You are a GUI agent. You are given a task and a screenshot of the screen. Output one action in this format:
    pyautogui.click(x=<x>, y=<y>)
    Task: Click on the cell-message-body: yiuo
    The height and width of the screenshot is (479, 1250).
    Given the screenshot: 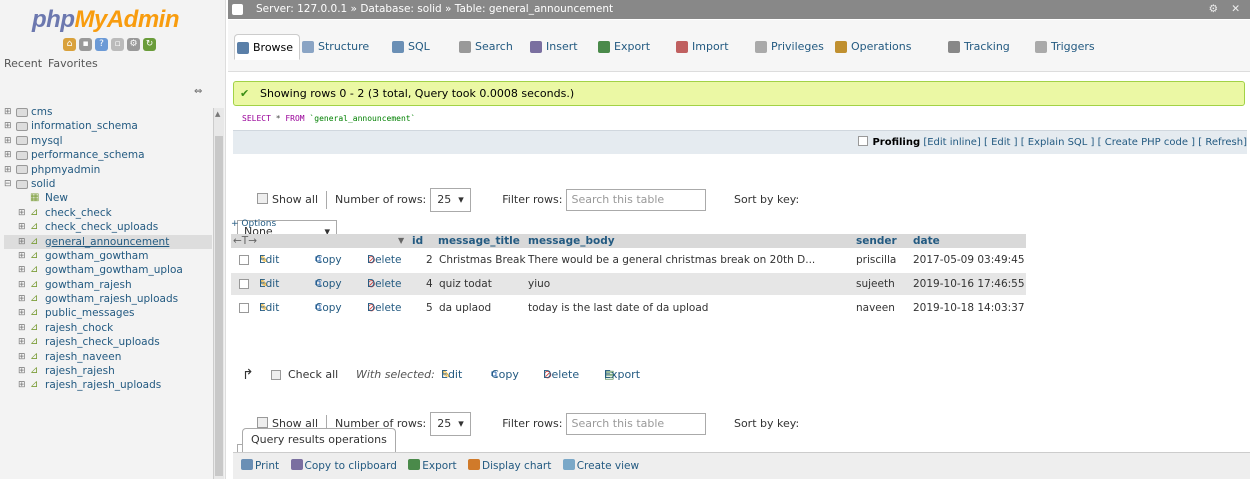 What is the action you would take?
    pyautogui.click(x=539, y=284)
    